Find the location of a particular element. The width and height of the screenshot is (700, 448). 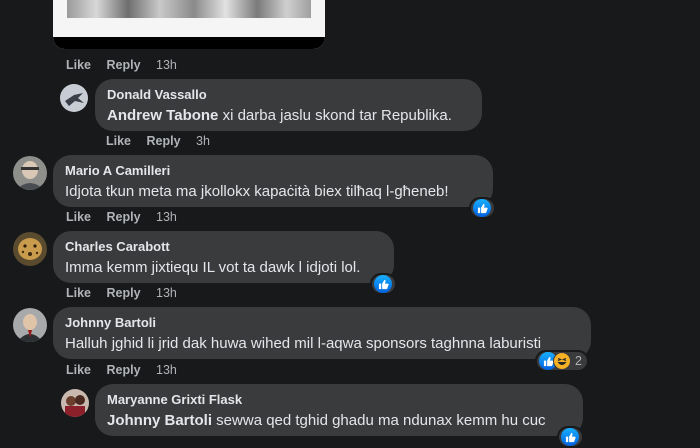

haha-icon is located at coordinates (562, 361).